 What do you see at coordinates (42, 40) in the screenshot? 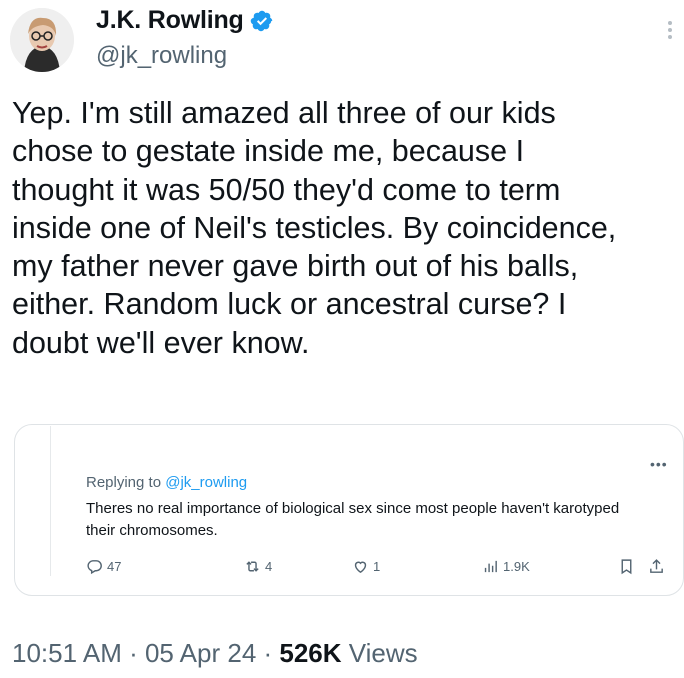
I see `avatar` at bounding box center [42, 40].